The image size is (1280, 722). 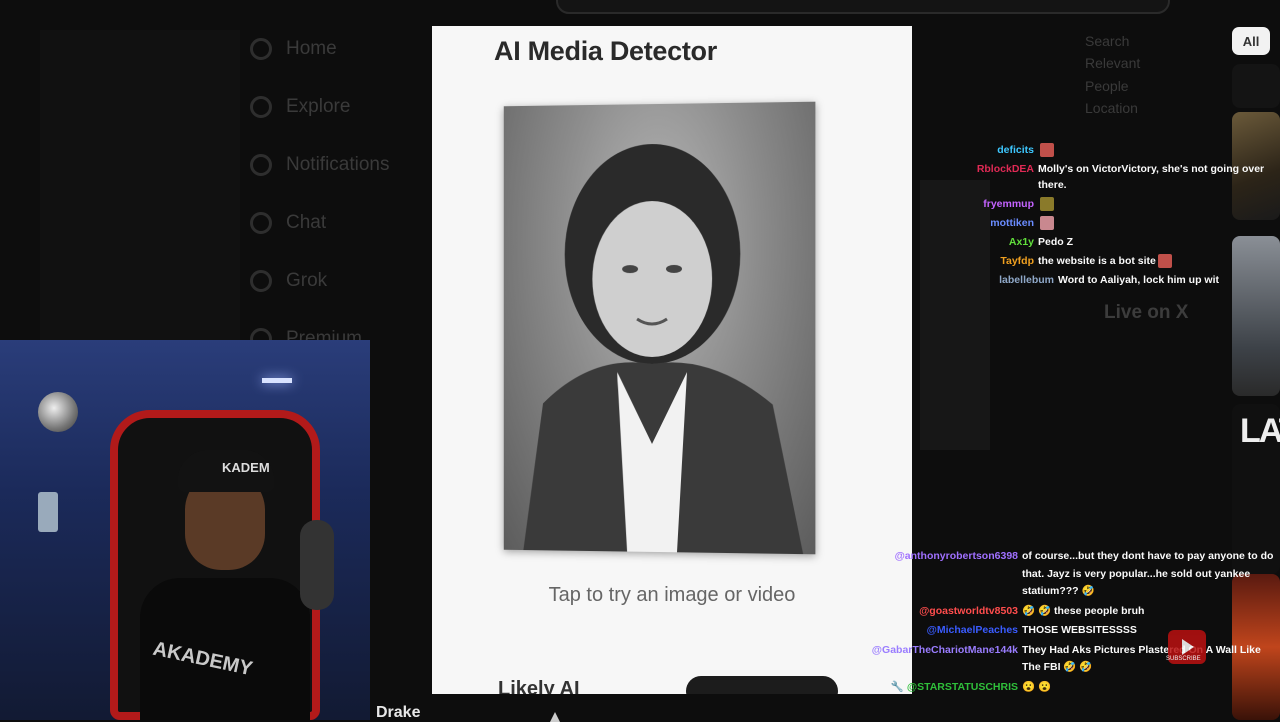 What do you see at coordinates (261, 49) in the screenshot?
I see `home-icon` at bounding box center [261, 49].